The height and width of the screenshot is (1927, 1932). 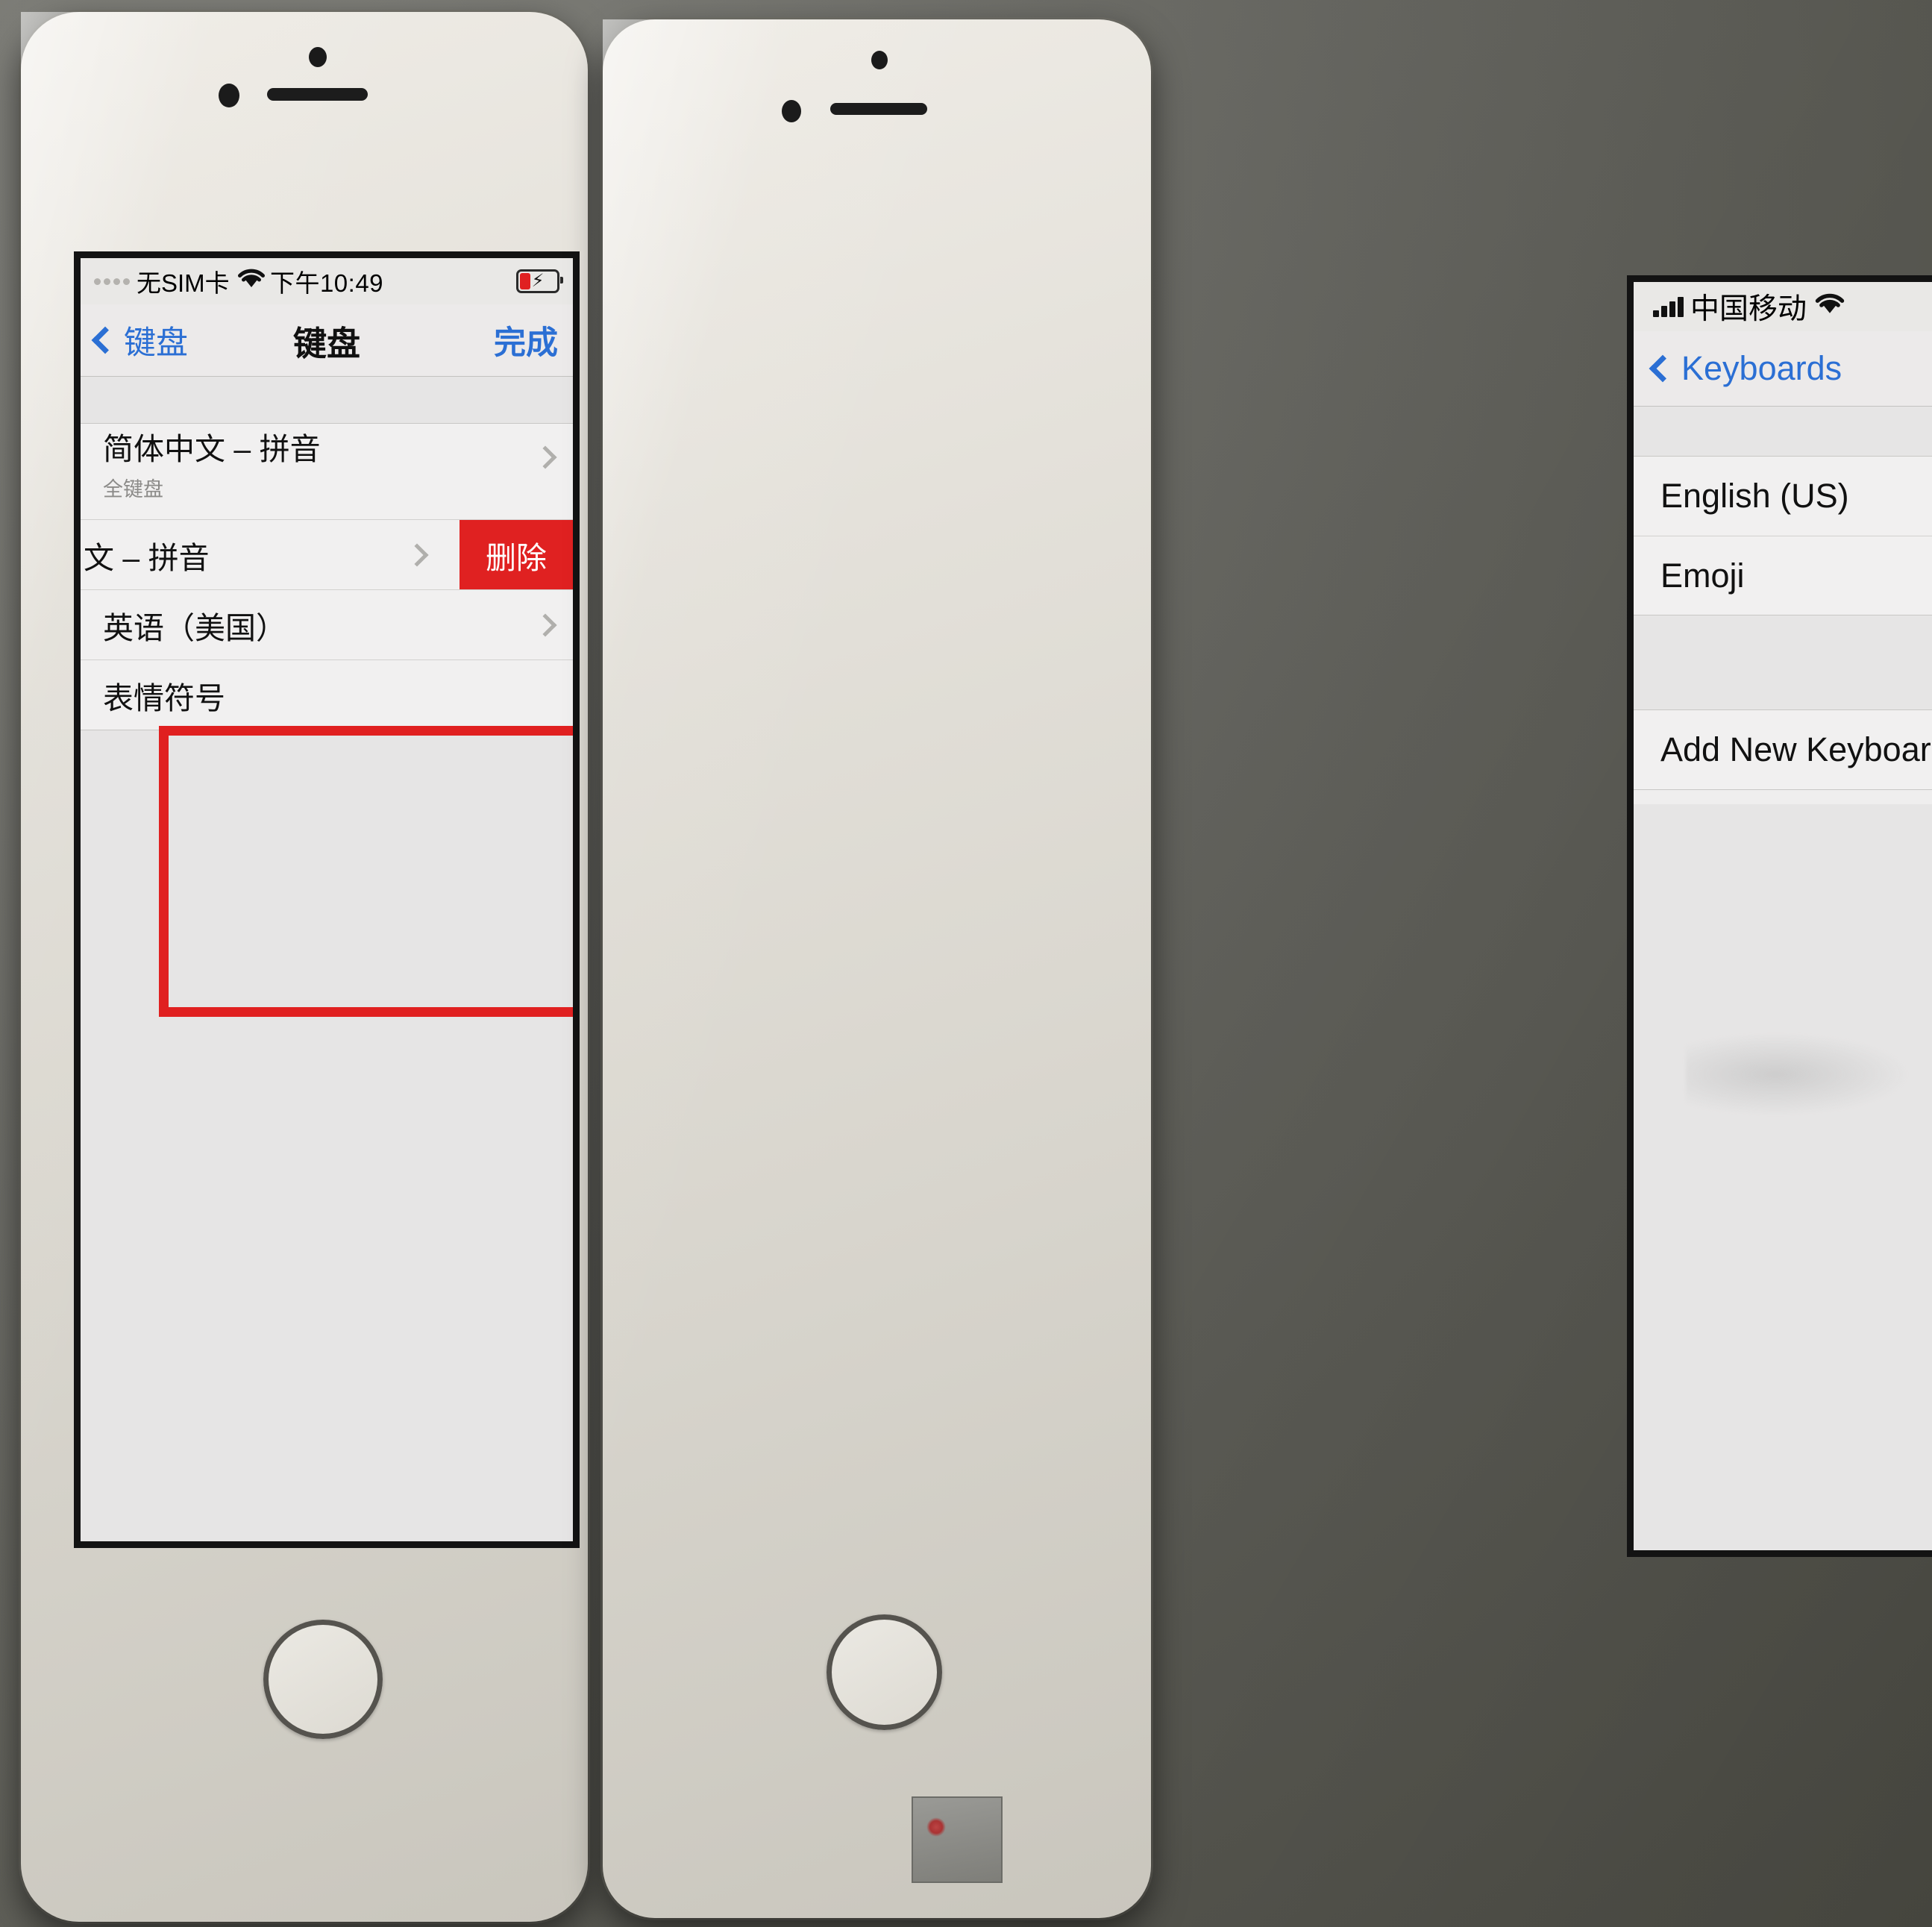 What do you see at coordinates (1762, 368) in the screenshot?
I see `back-button-label: Keyboards` at bounding box center [1762, 368].